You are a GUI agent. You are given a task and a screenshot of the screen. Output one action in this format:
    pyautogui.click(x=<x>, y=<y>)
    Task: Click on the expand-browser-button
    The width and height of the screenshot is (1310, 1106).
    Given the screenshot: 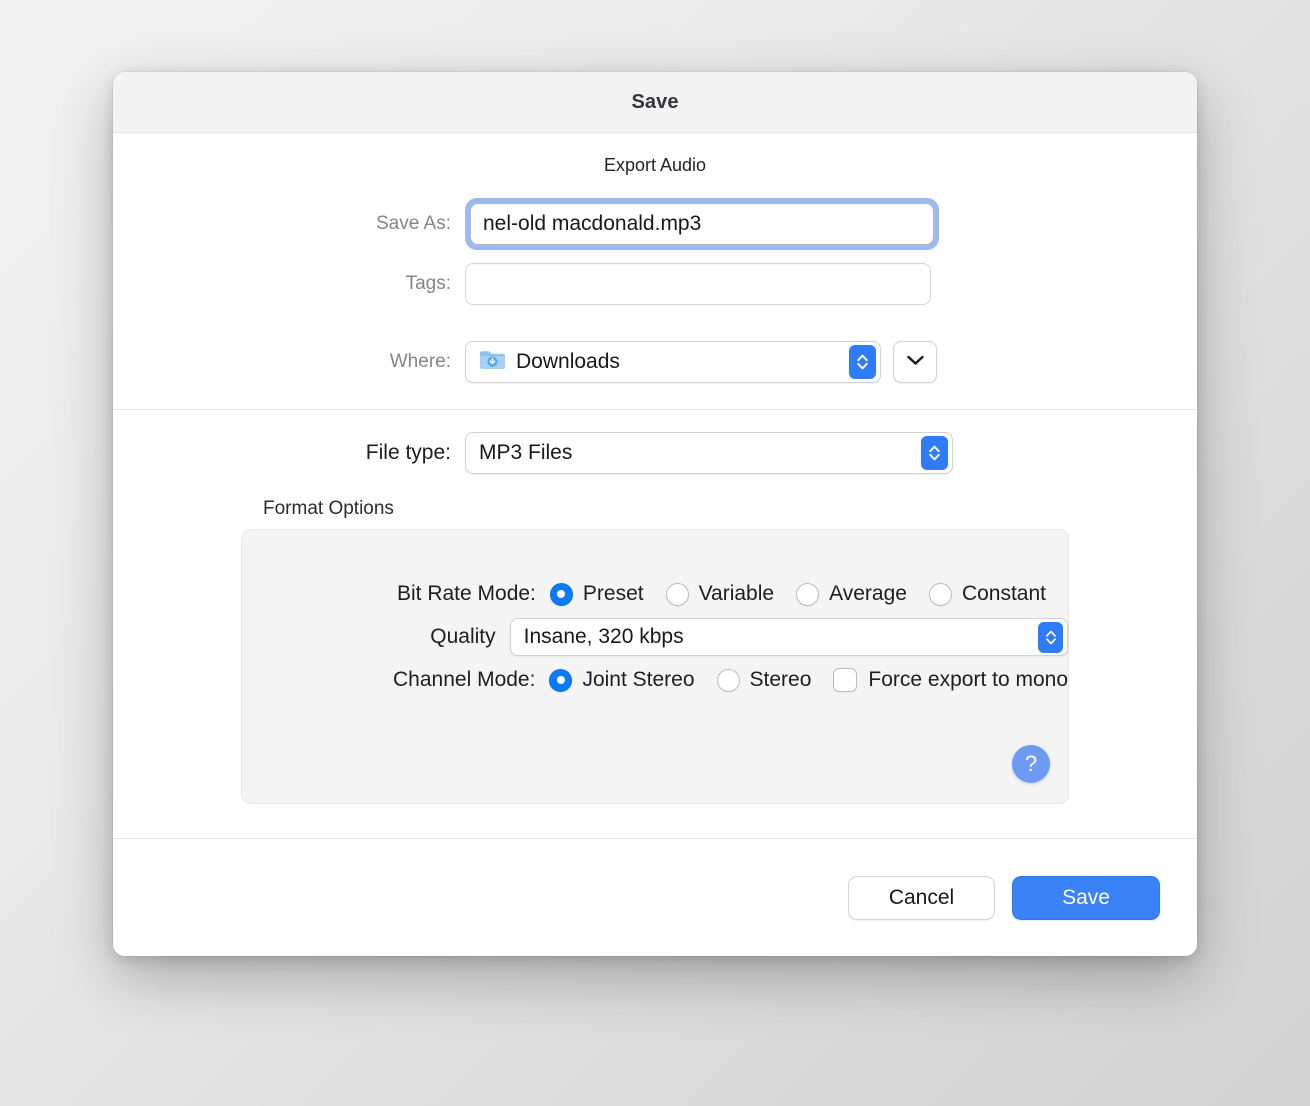 What is the action you would take?
    pyautogui.click(x=915, y=362)
    